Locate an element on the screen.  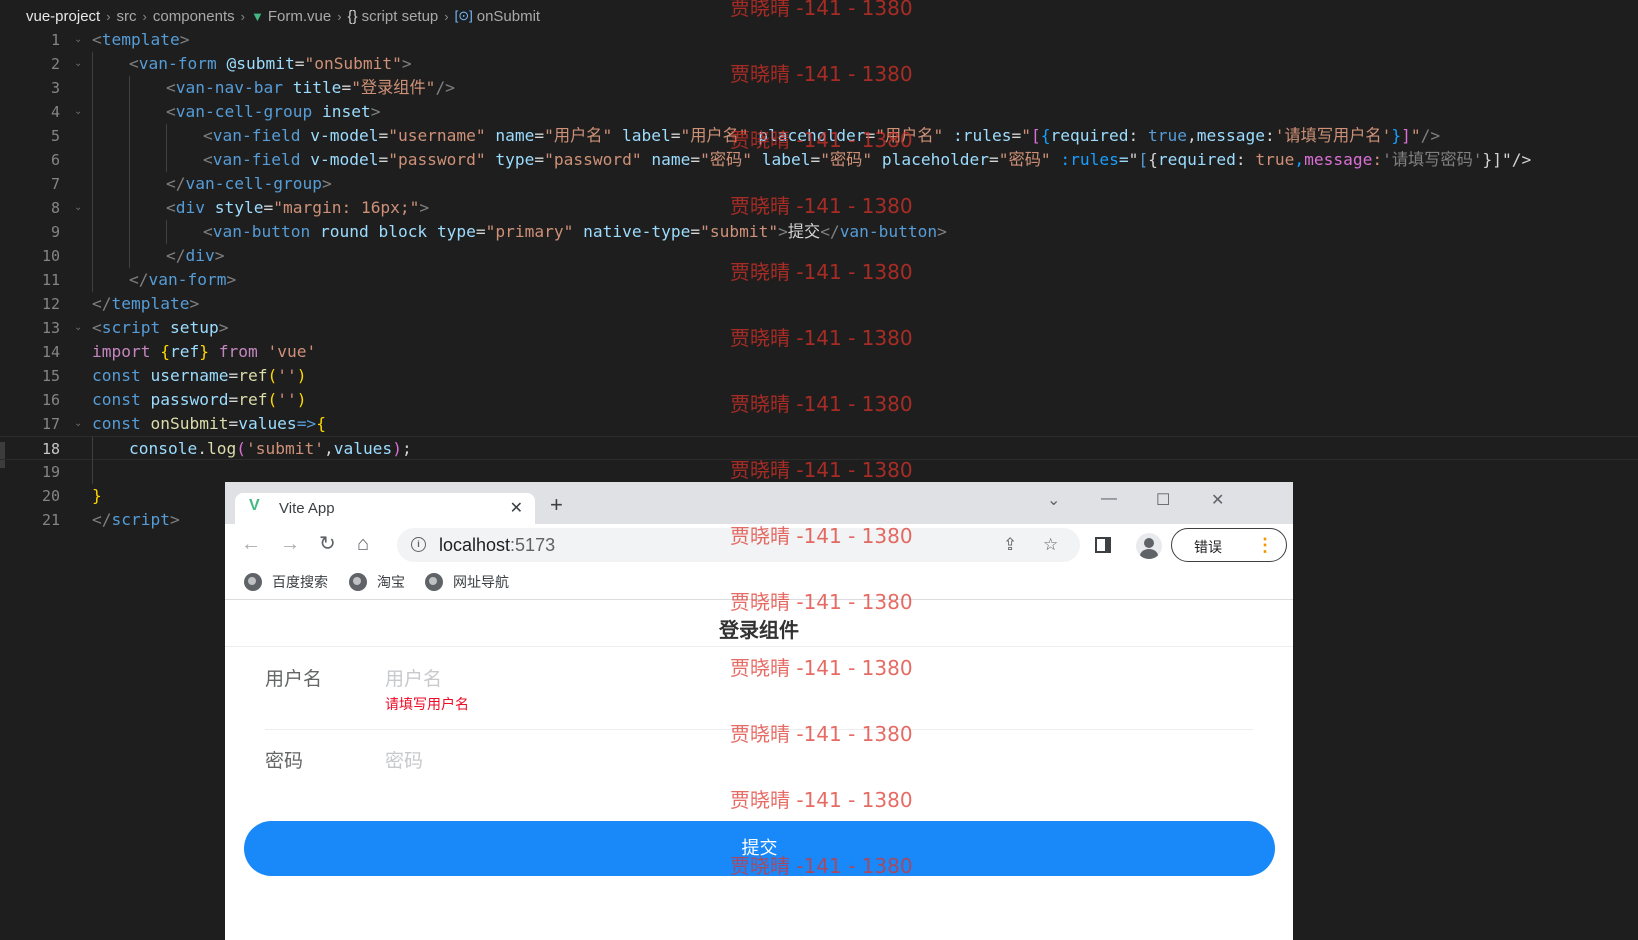
home-icon: ⌂ is located at coordinates (363, 544).